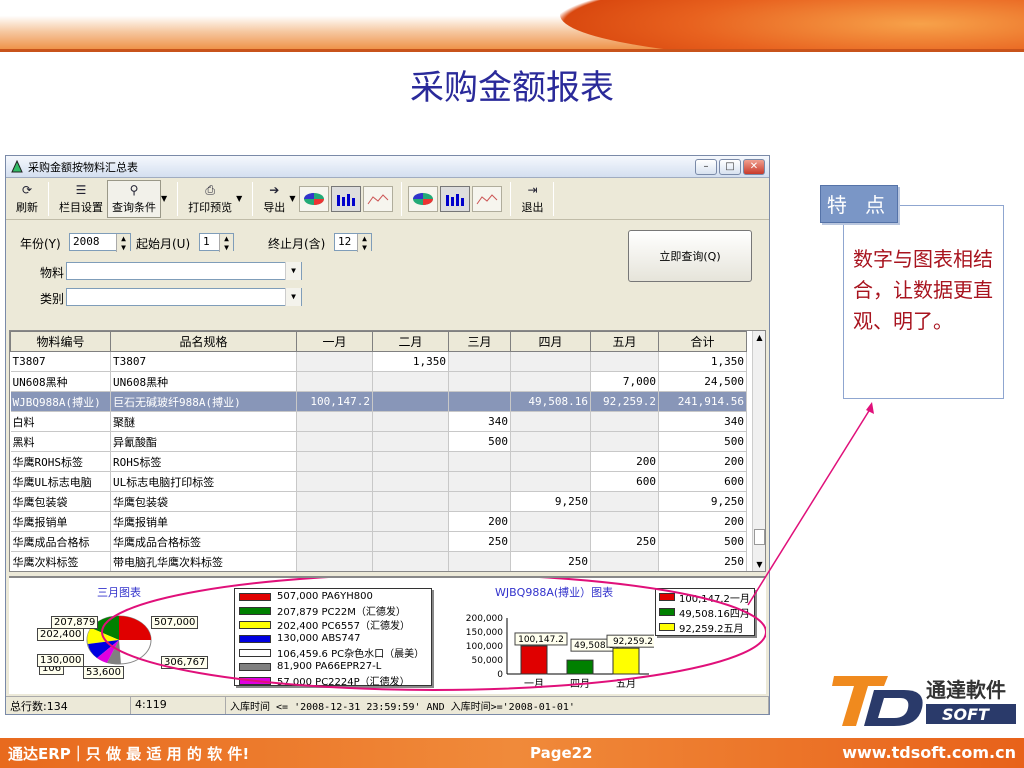 Image resolution: width=1024 pixels, height=768 pixels. Describe the element at coordinates (702, 421) in the screenshot. I see `table-cell: 340` at that location.